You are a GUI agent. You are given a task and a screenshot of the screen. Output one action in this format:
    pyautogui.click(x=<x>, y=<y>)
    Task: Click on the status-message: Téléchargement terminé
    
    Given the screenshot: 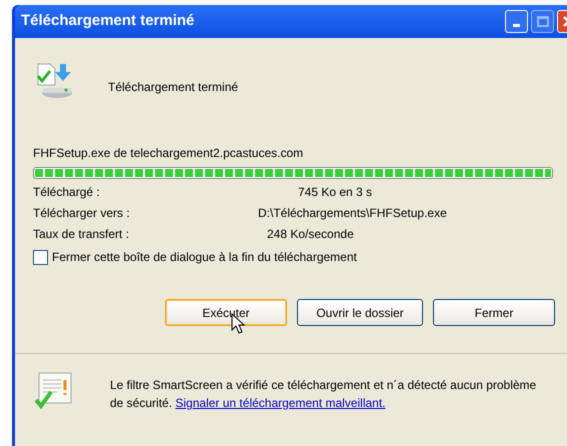 What is the action you would take?
    pyautogui.click(x=173, y=87)
    